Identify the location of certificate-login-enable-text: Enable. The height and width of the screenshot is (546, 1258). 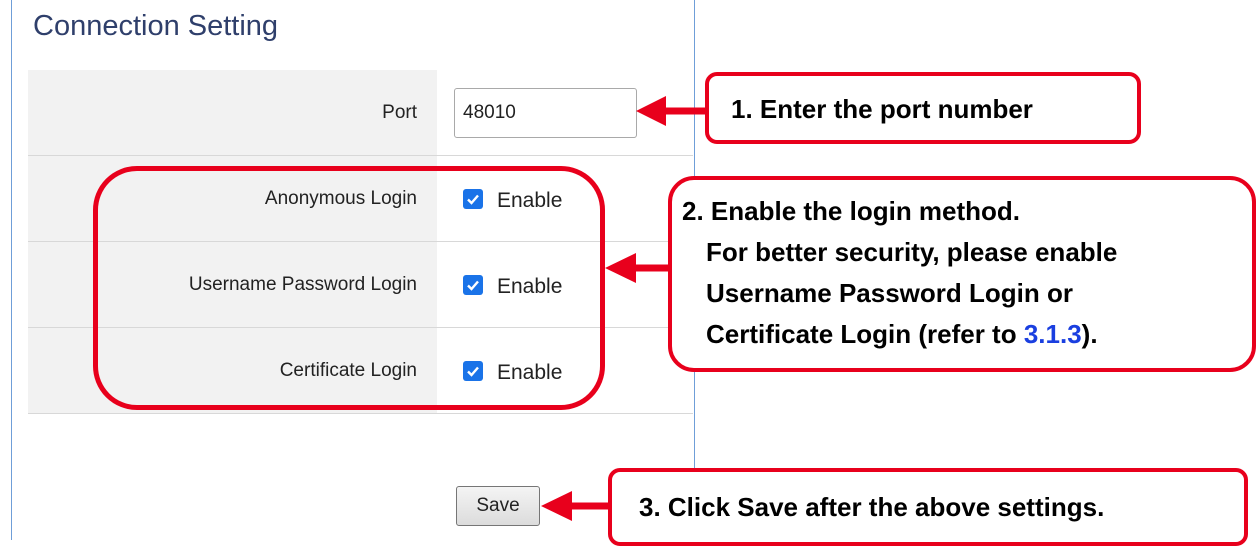
(530, 372).